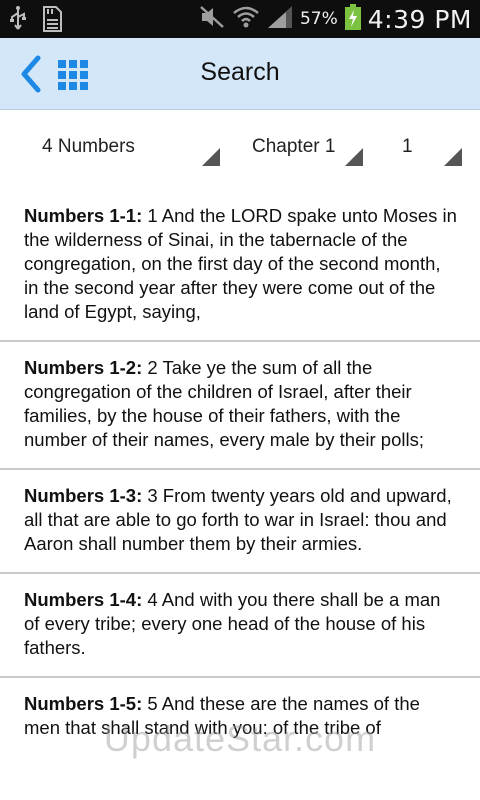 The height and width of the screenshot is (800, 480). I want to click on status-left-icons, so click(36, 21).